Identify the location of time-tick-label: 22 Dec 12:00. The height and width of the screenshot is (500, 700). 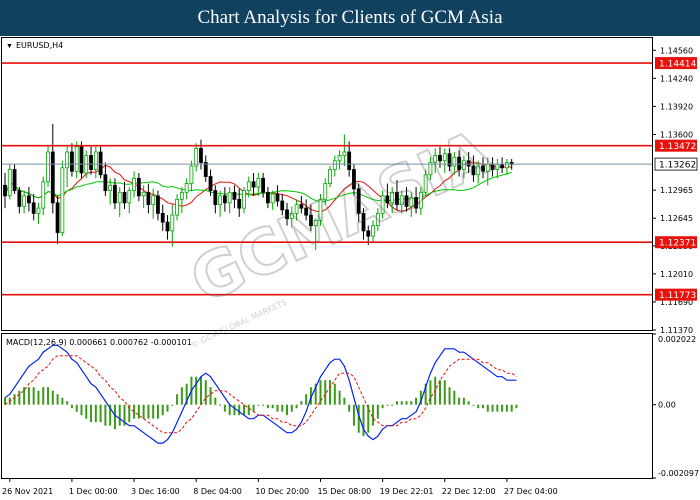
(469, 491).